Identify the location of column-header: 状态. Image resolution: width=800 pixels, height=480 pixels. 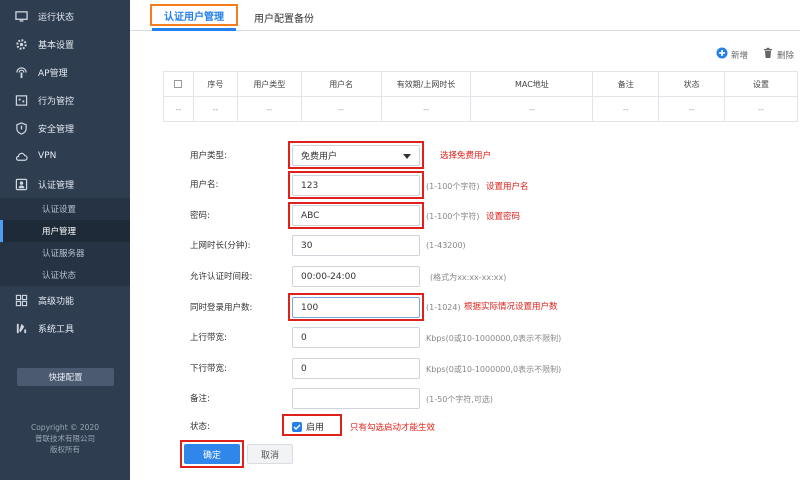
(692, 84).